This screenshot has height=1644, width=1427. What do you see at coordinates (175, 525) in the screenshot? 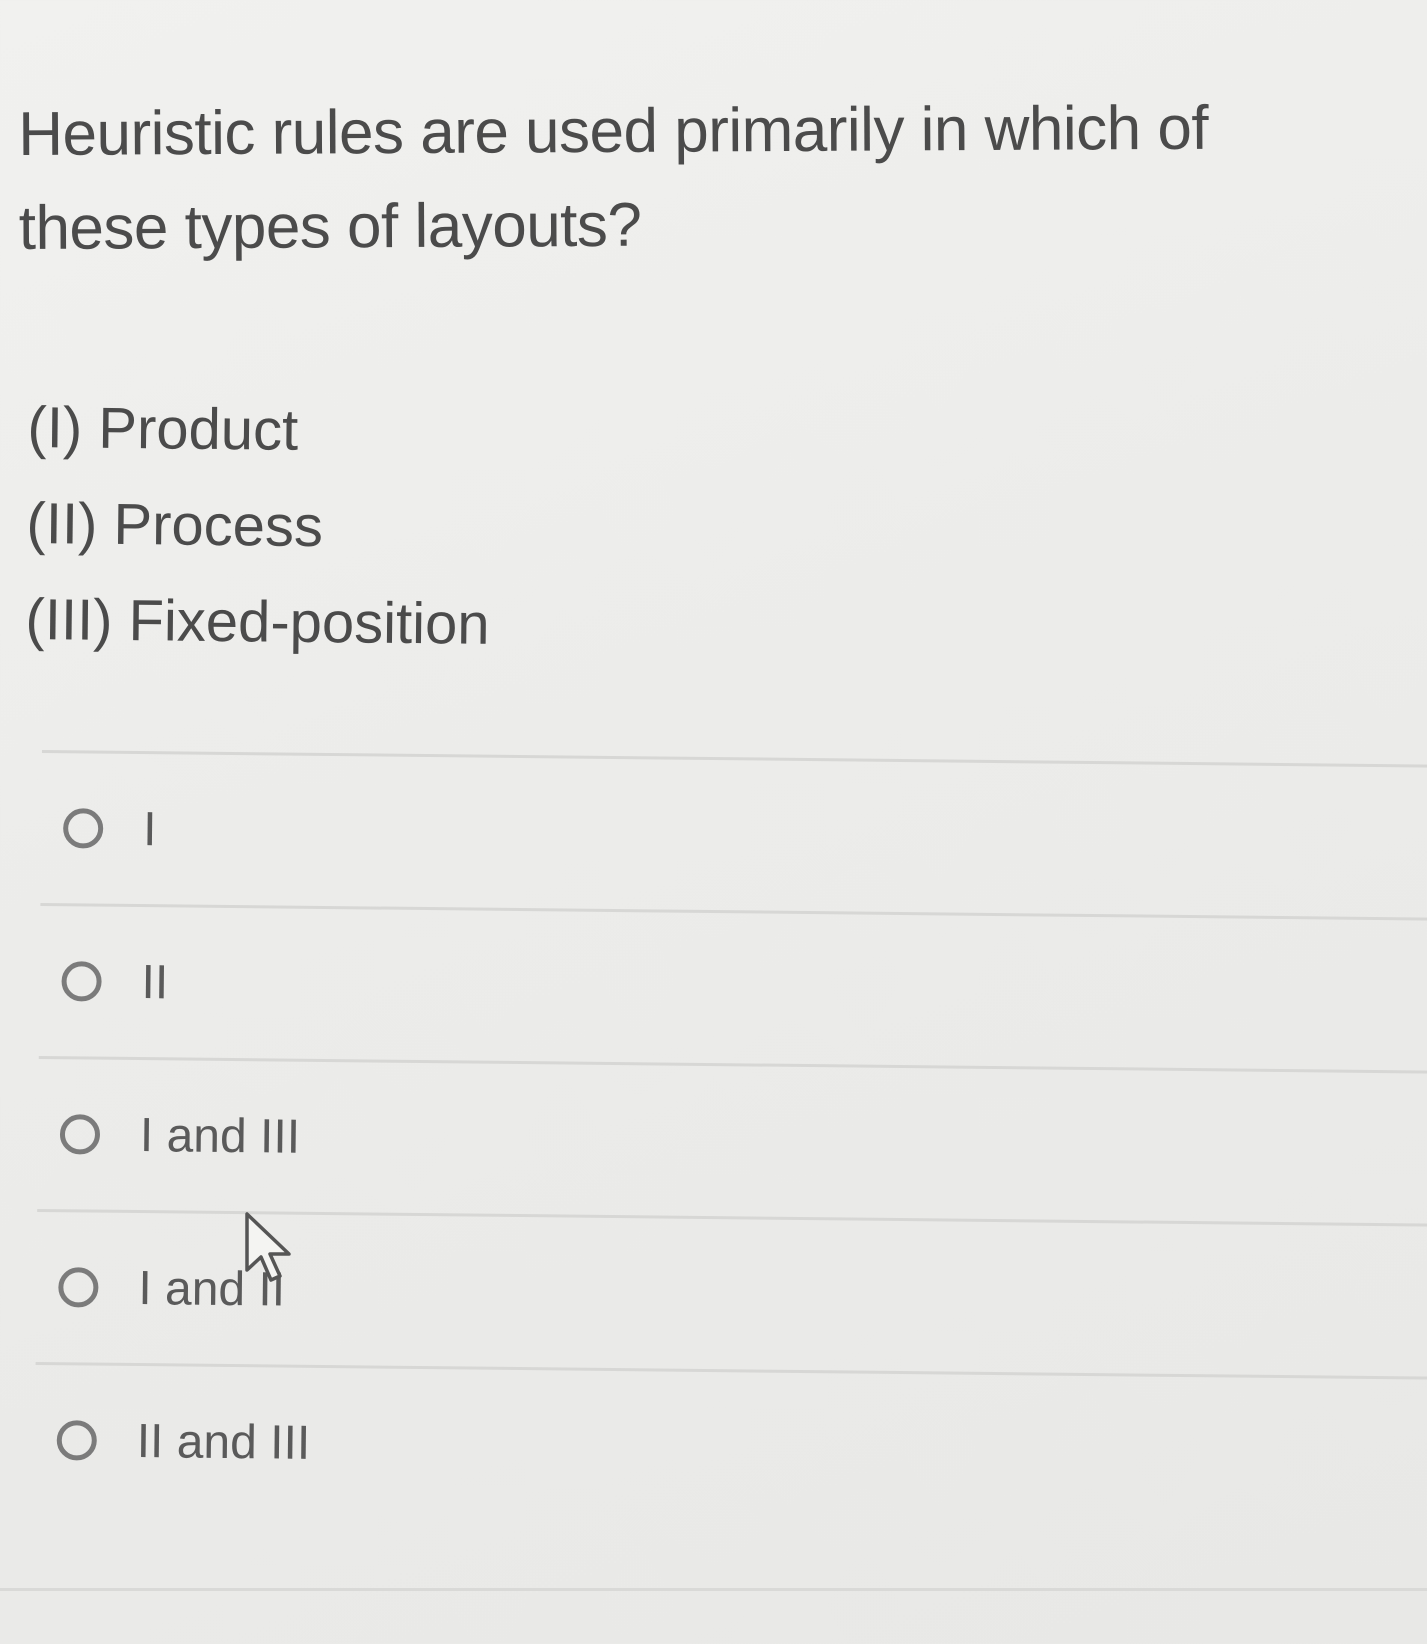
I see `statement-item: (II) Process` at bounding box center [175, 525].